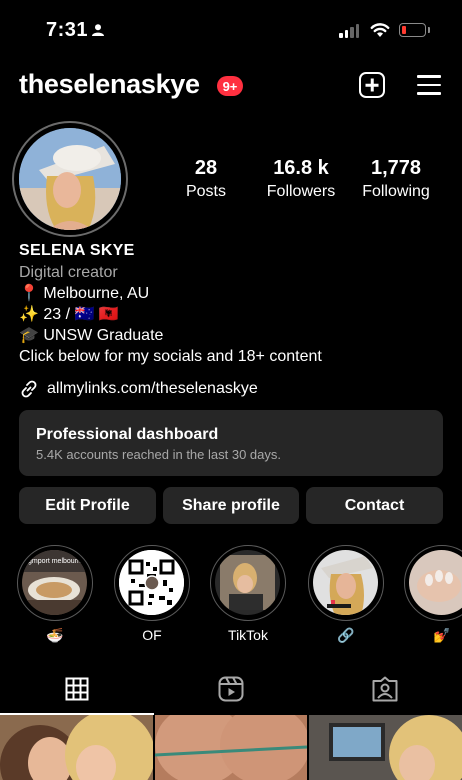  I want to click on highlight-thumbnail: gmport melbourn, so click(54, 582).